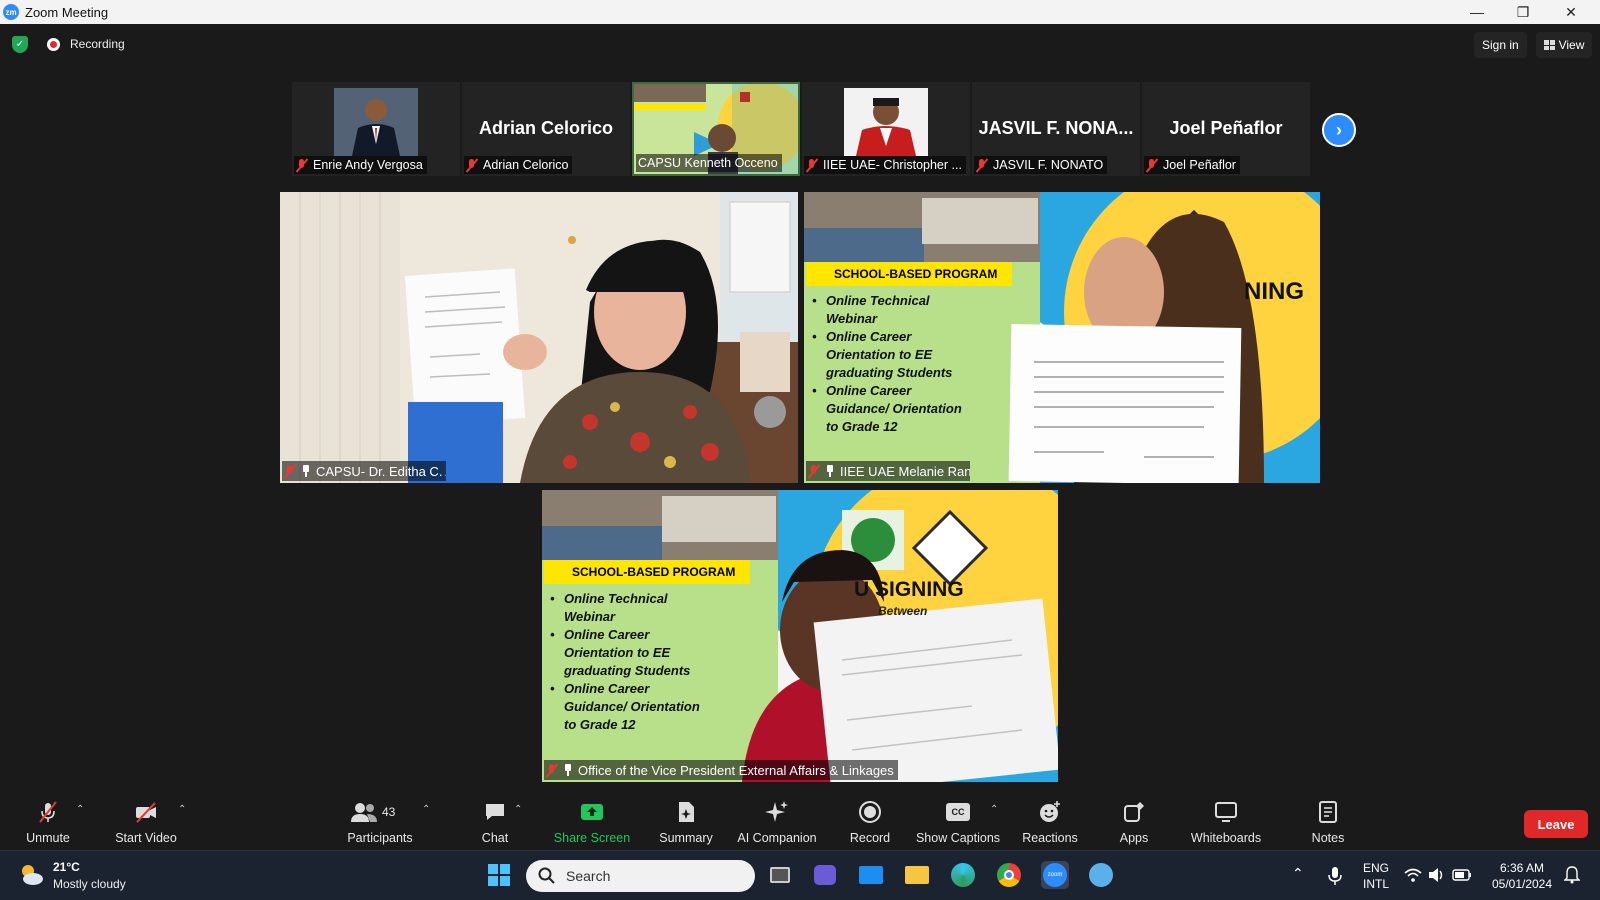 This screenshot has width=1600, height=900. What do you see at coordinates (1571, 12) in the screenshot?
I see `close-icon: ✕` at bounding box center [1571, 12].